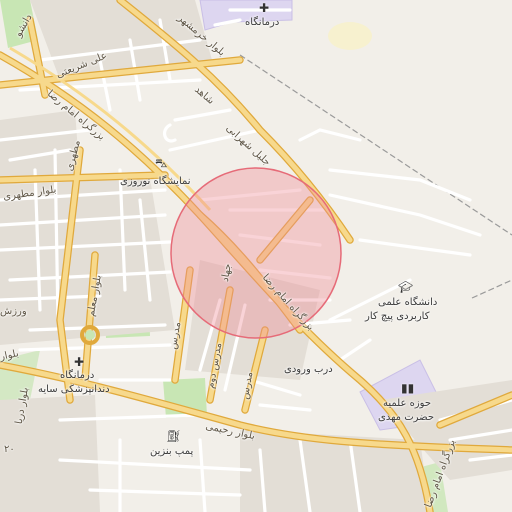  Describe the element at coordinates (173, 436) in the screenshot. I see `fuel-pump-icon: ⛽︎` at that location.